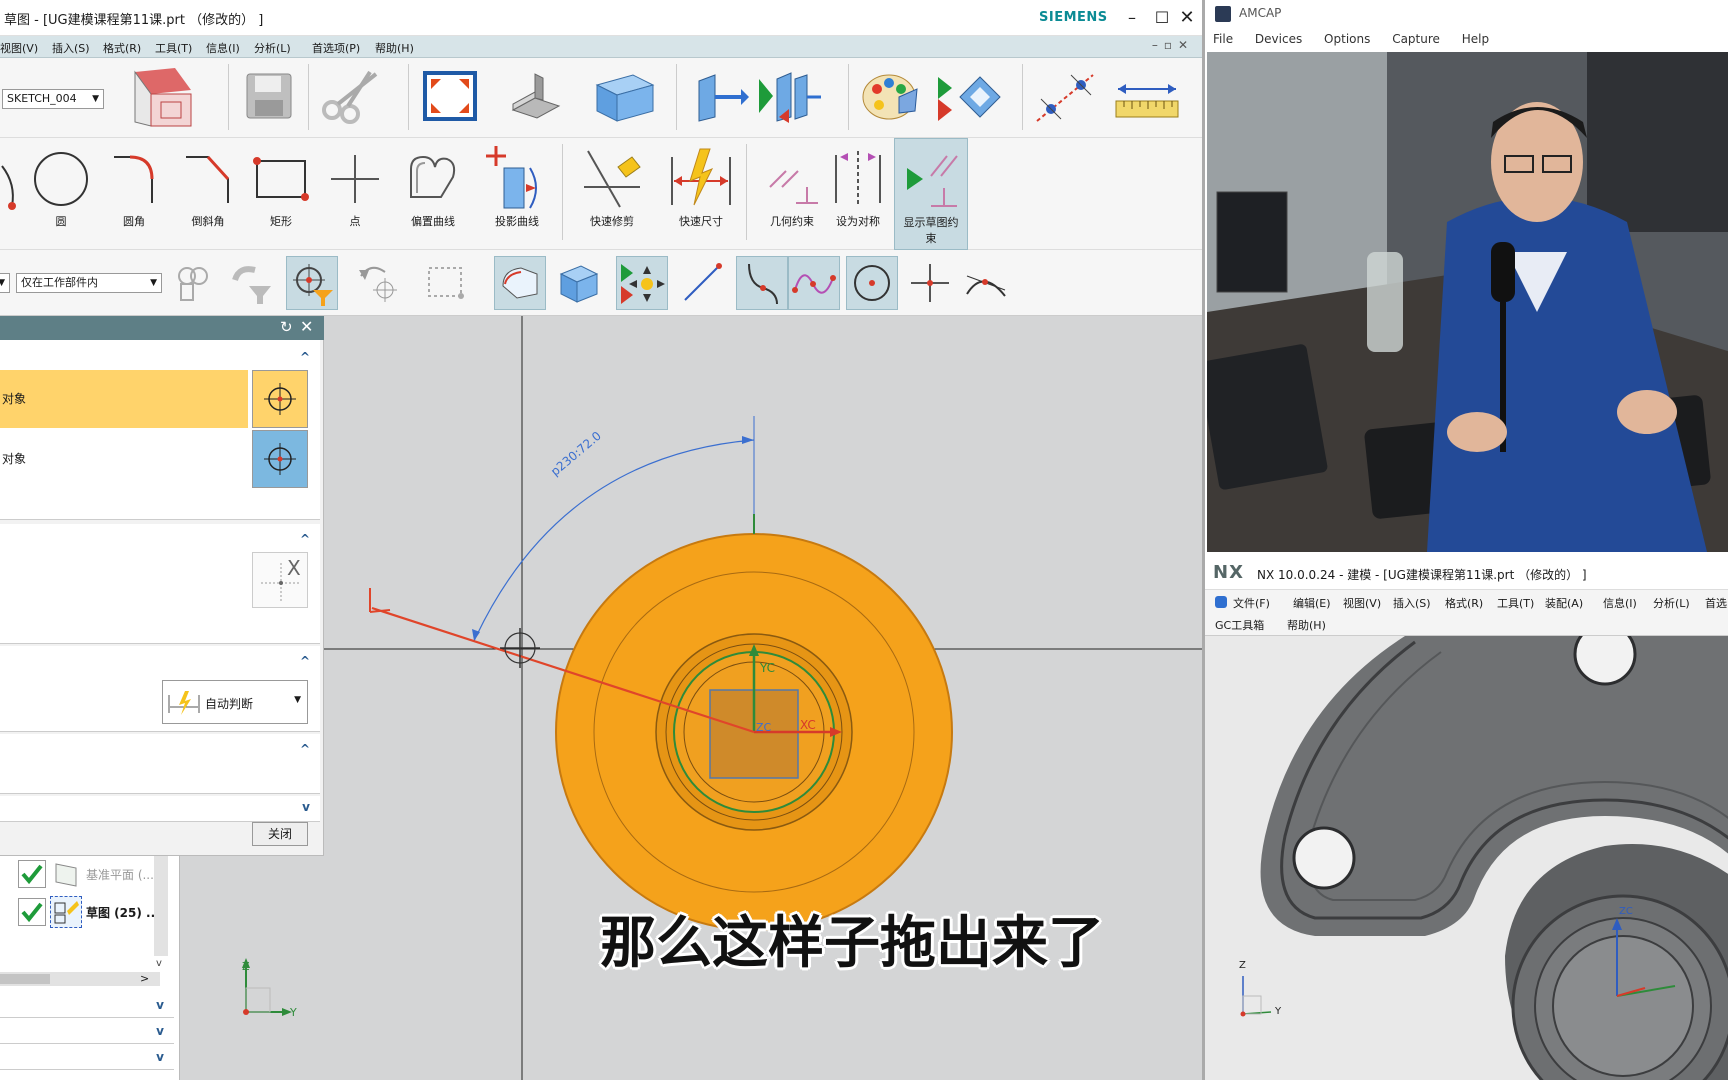 The height and width of the screenshot is (1080, 1728). What do you see at coordinates (931, 194) in the screenshot?
I see `tool-show-constraints: 显示草图约束` at bounding box center [931, 194].